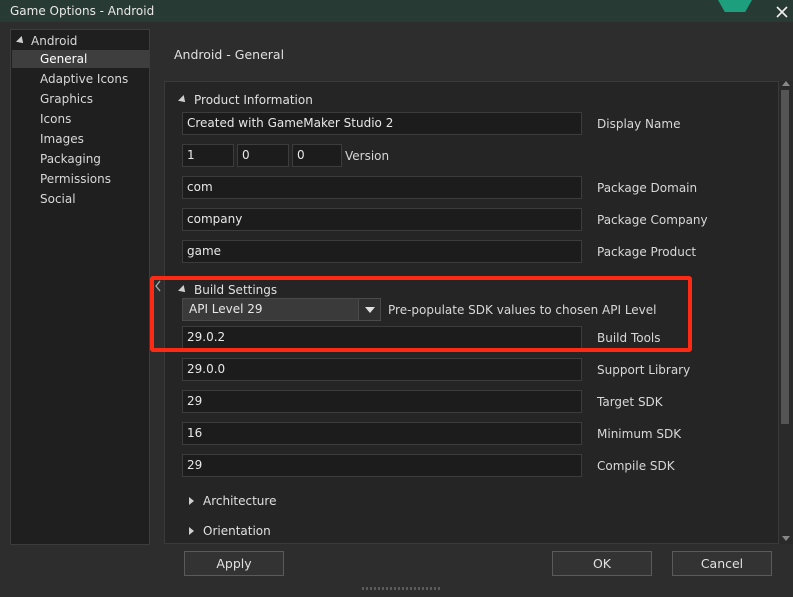  Describe the element at coordinates (367, 156) in the screenshot. I see `version-label: Version` at that location.